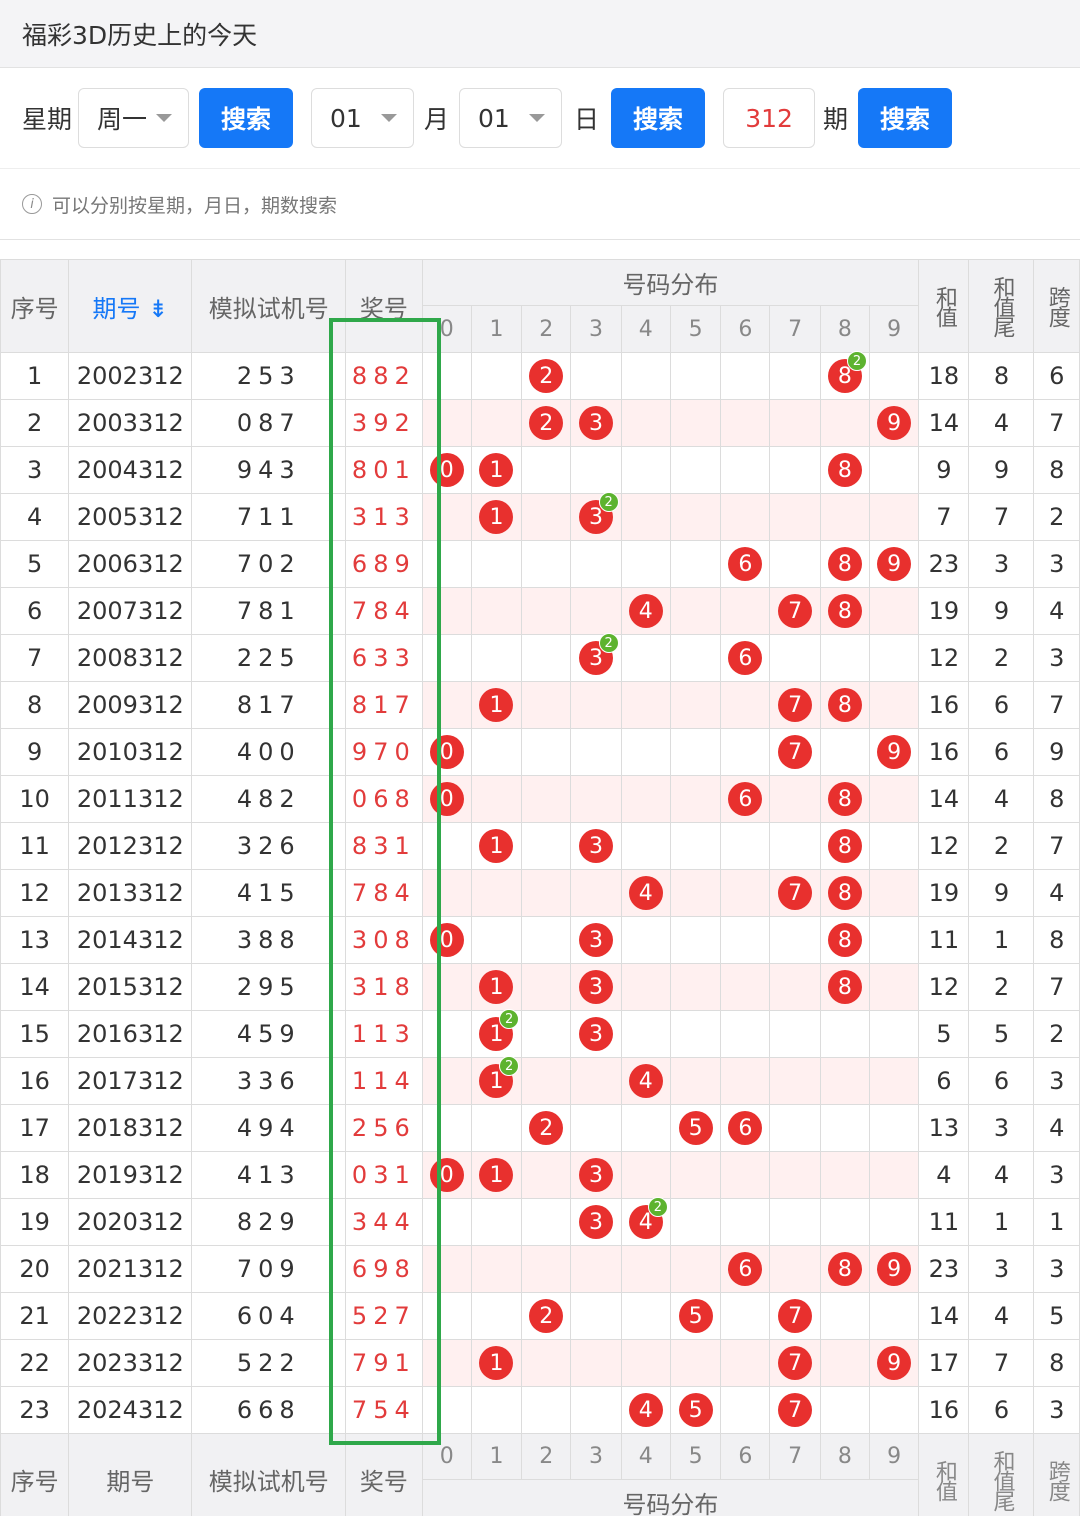 This screenshot has height=1516, width=1080. I want to click on period-cell: 2007312, so click(130, 611).